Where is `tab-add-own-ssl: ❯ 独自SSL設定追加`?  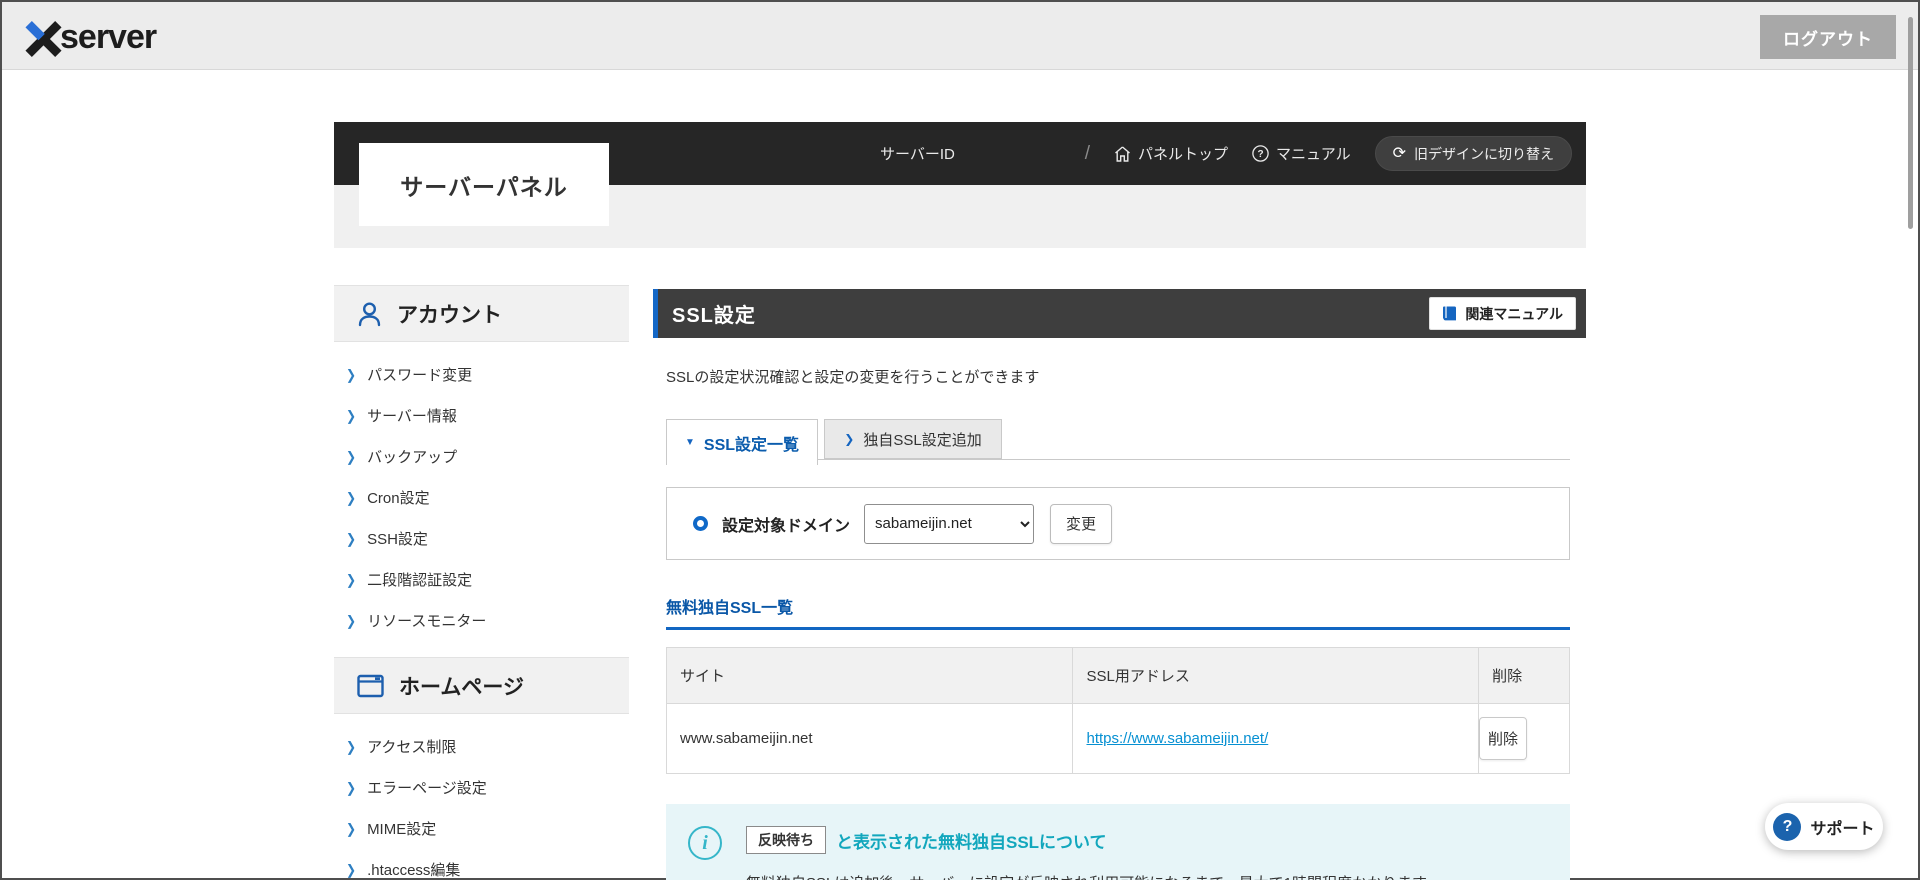
tab-add-own-ssl: ❯ 独自SSL設定追加 is located at coordinates (913, 439).